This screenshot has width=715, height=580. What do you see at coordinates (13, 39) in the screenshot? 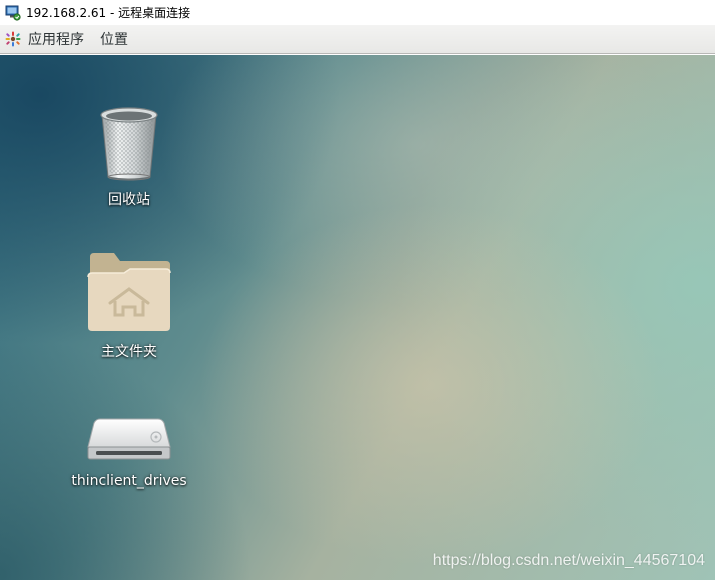
I see `gnome-foot-icon` at bounding box center [13, 39].